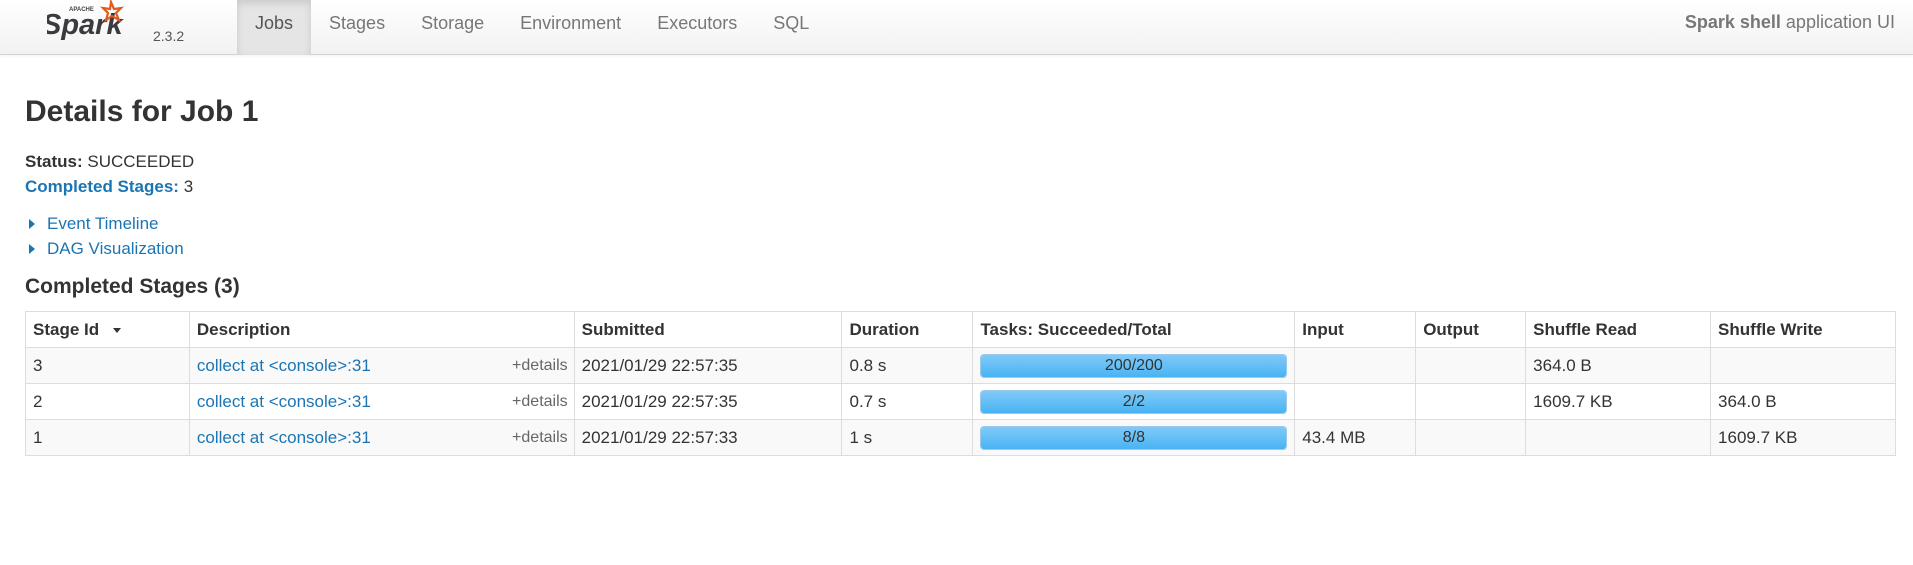  Describe the element at coordinates (1471, 329) in the screenshot. I see `col-header-output: Output` at that location.